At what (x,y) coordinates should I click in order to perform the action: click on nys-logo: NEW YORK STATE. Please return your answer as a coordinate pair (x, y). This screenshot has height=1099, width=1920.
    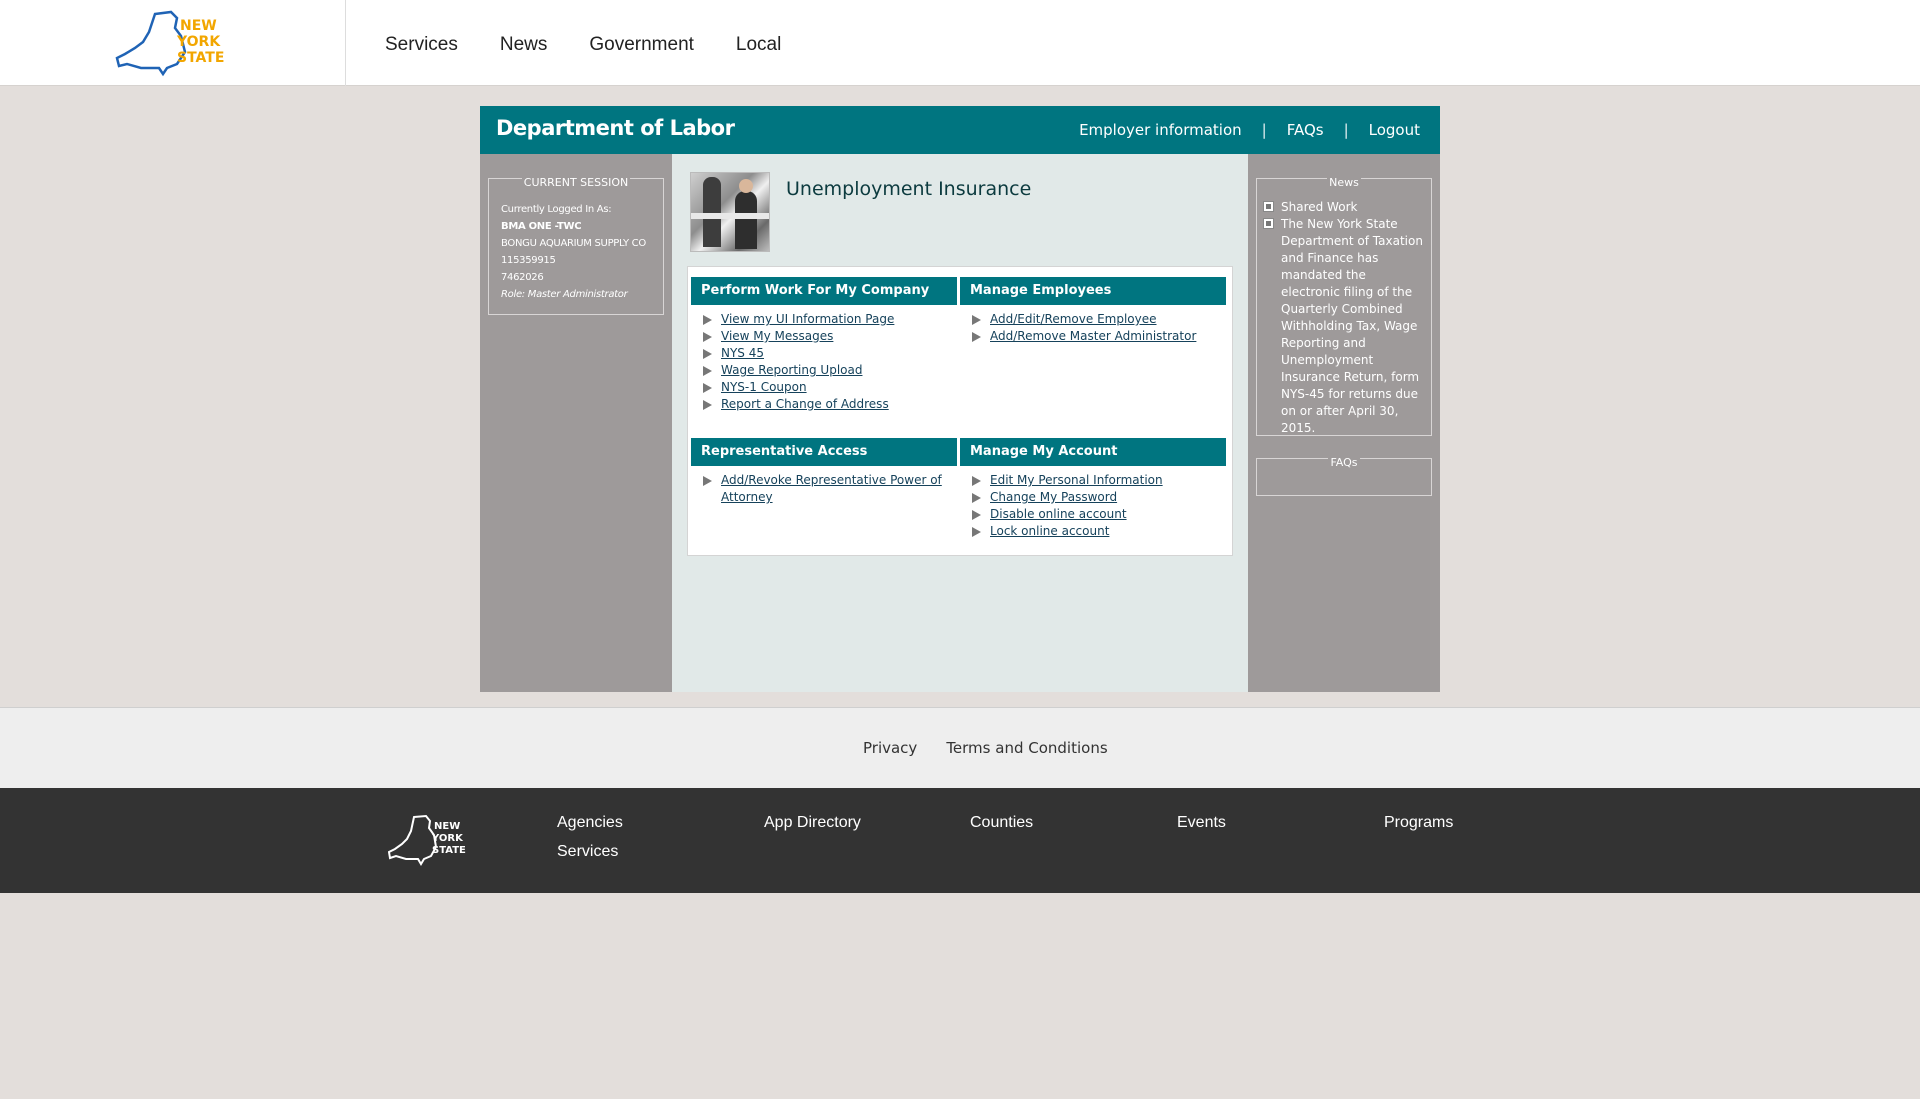
    Looking at the image, I should click on (175, 43).